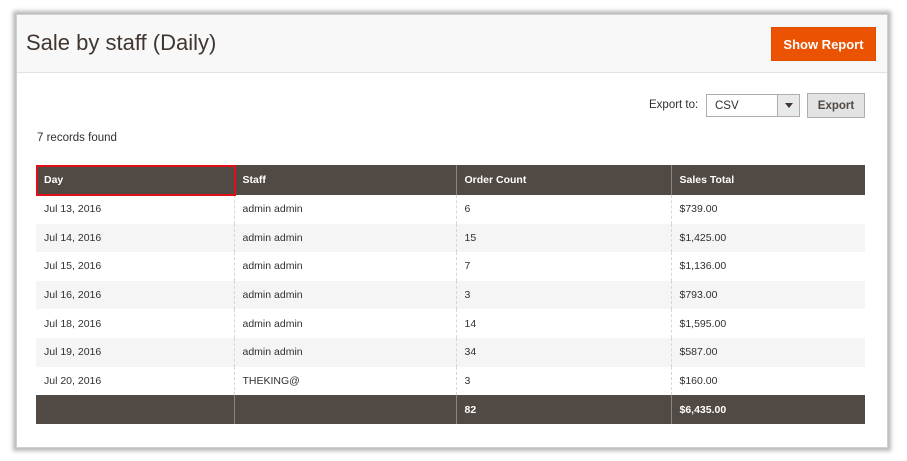  Describe the element at coordinates (135, 352) in the screenshot. I see `cell-day: Jul 19, 2016` at that location.